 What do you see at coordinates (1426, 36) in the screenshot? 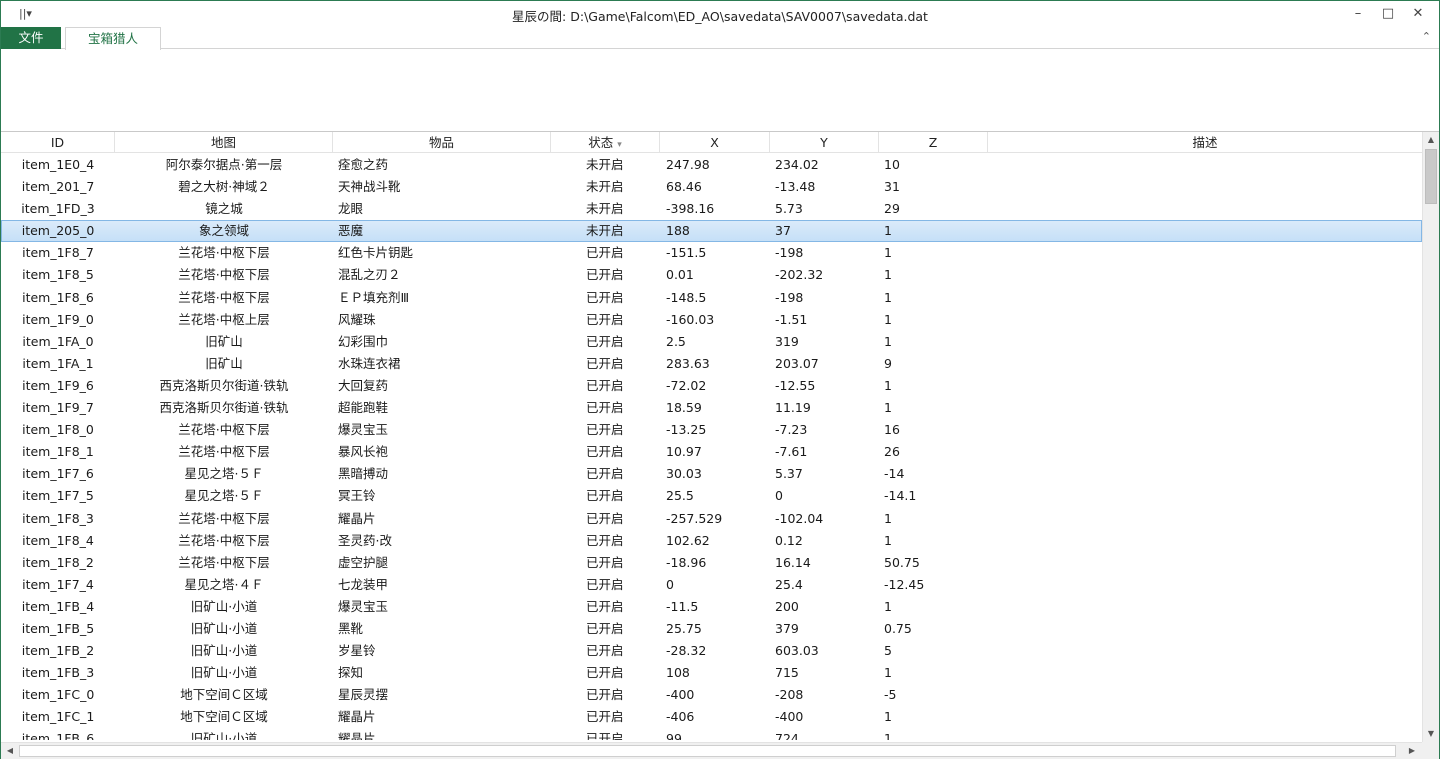
I see `collapse-ribbon-icon: ⌃` at bounding box center [1426, 36].